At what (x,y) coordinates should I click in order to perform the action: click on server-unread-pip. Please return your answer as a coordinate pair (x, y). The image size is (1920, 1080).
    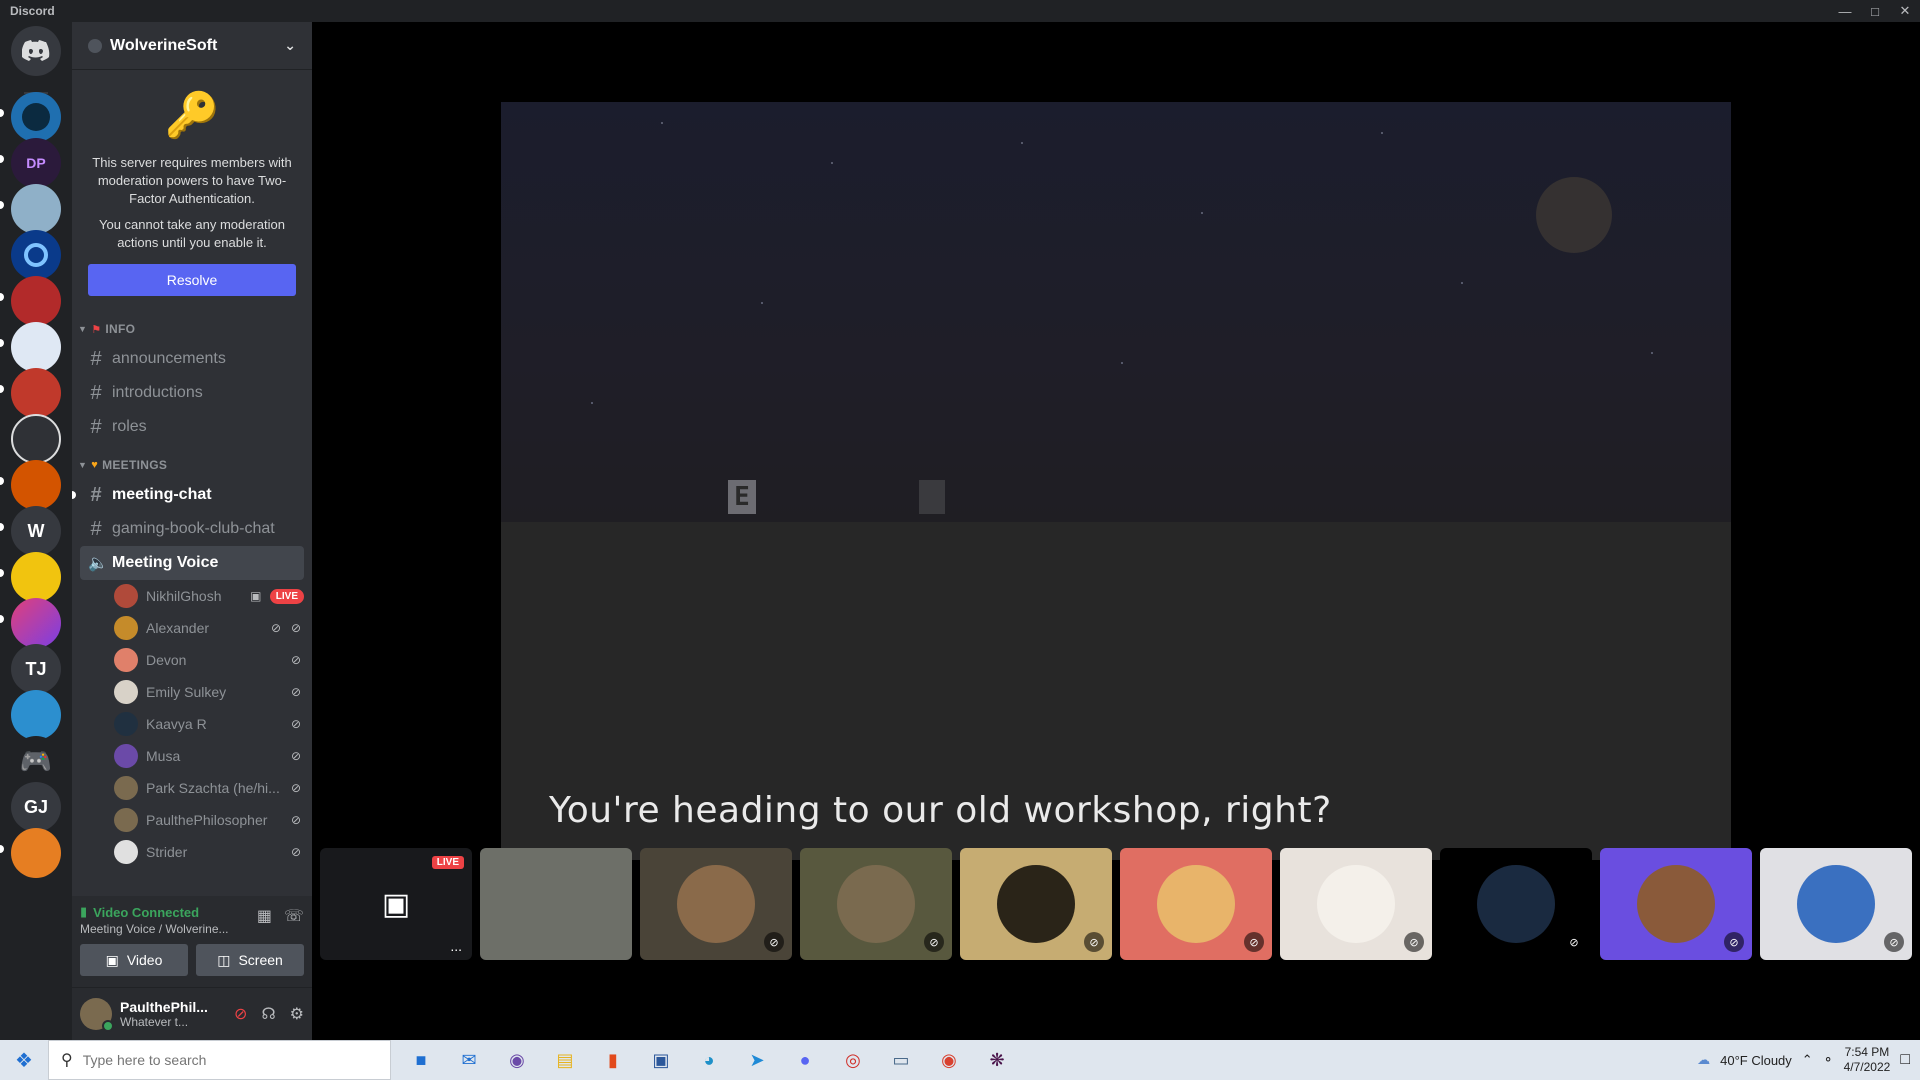
    Looking at the image, I should click on (2, 113).